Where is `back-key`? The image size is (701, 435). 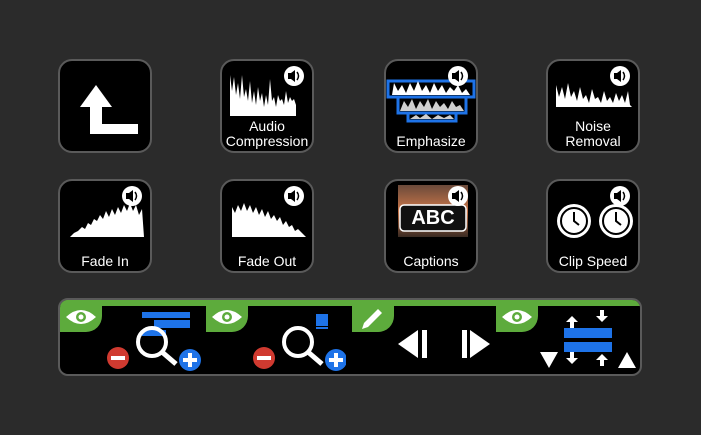
back-key is located at coordinates (105, 106).